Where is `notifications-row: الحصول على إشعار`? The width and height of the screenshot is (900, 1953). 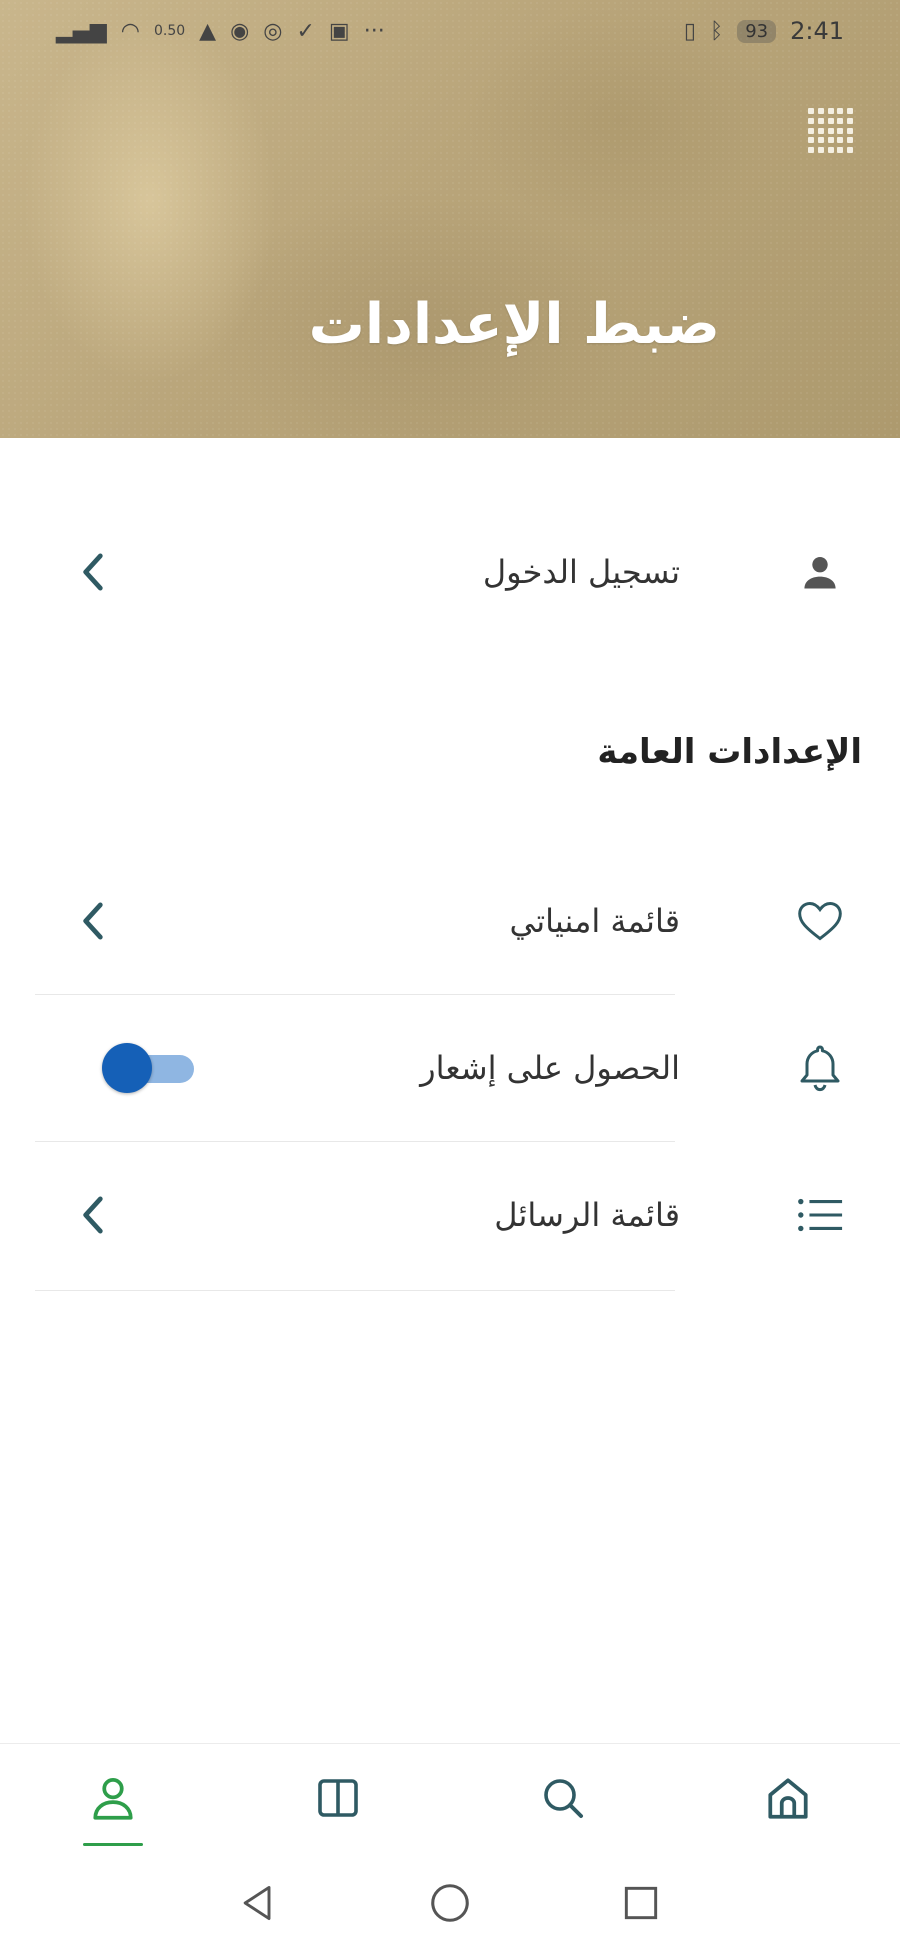
notifications-row: الحصول على إشعار is located at coordinates (450, 1068).